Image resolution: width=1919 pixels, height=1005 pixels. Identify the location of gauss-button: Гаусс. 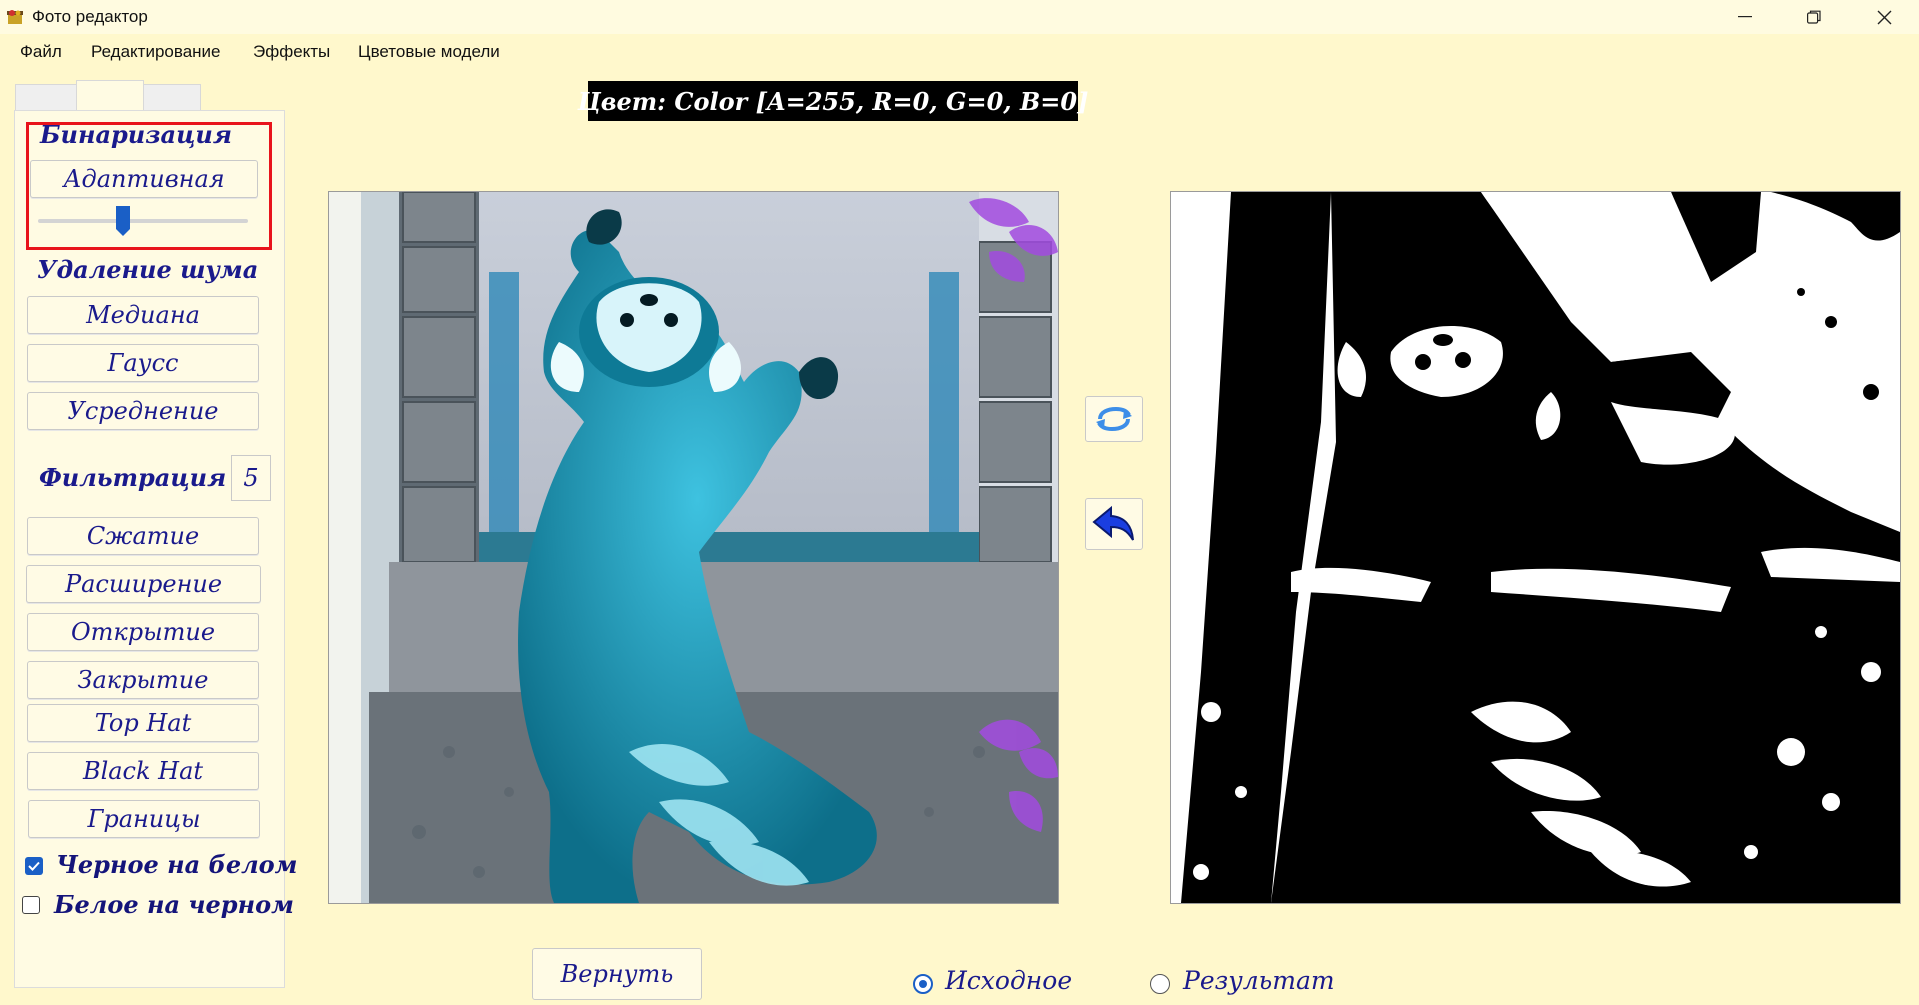
(143, 363).